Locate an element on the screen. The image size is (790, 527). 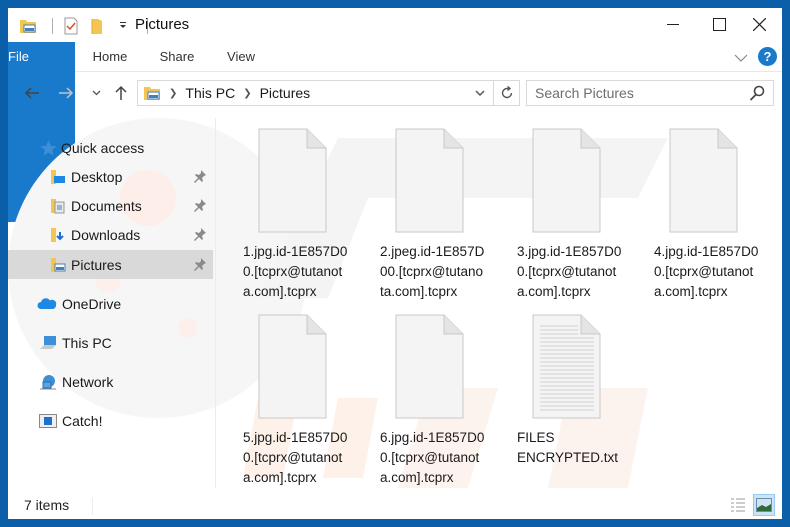
up-button is located at coordinates (121, 93).